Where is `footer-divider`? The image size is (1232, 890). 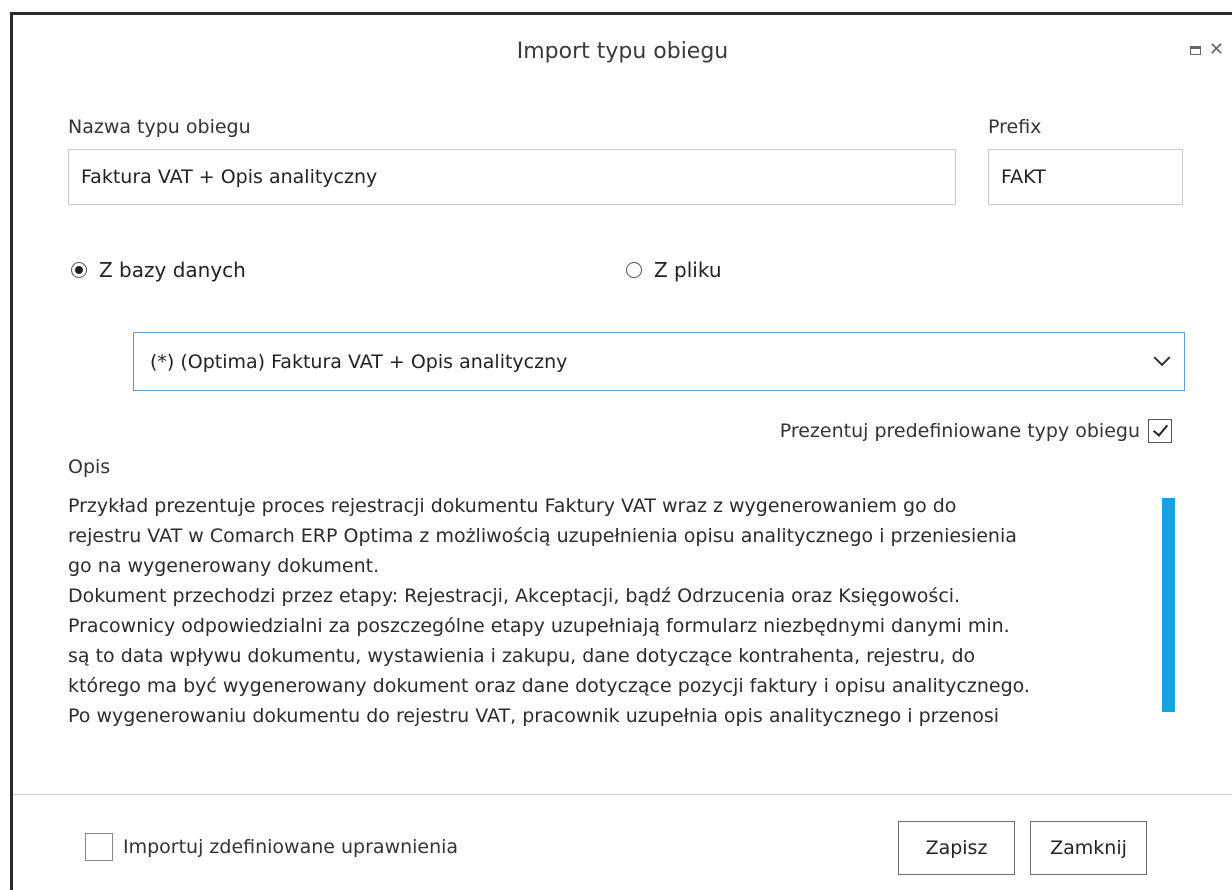
footer-divider is located at coordinates (622, 794).